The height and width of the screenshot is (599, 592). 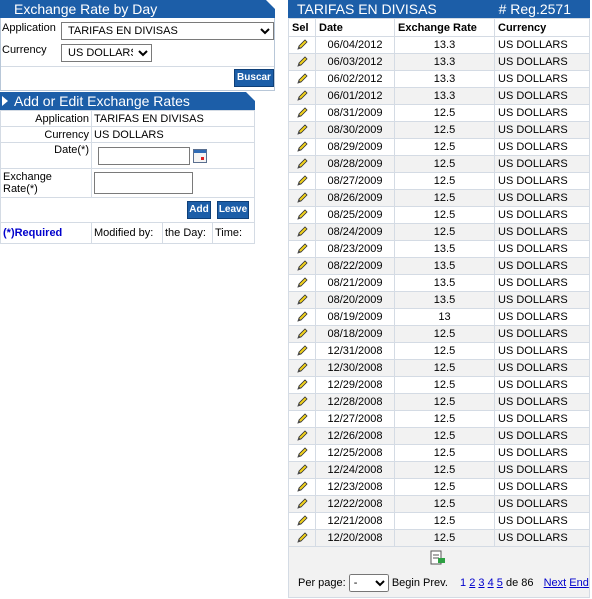 I want to click on row-rate: 13.5, so click(x=444, y=249).